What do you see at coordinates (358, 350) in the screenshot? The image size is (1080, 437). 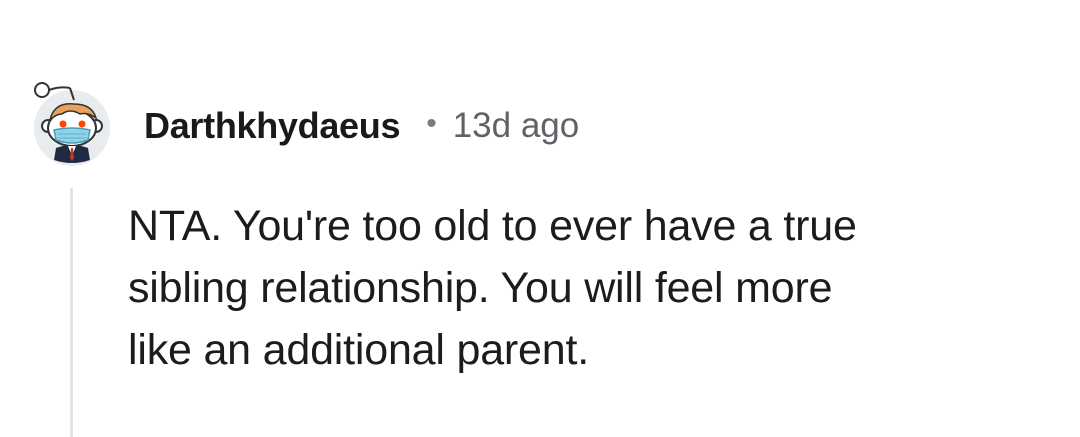 I see `comment-body-line: like an additional parent.` at bounding box center [358, 350].